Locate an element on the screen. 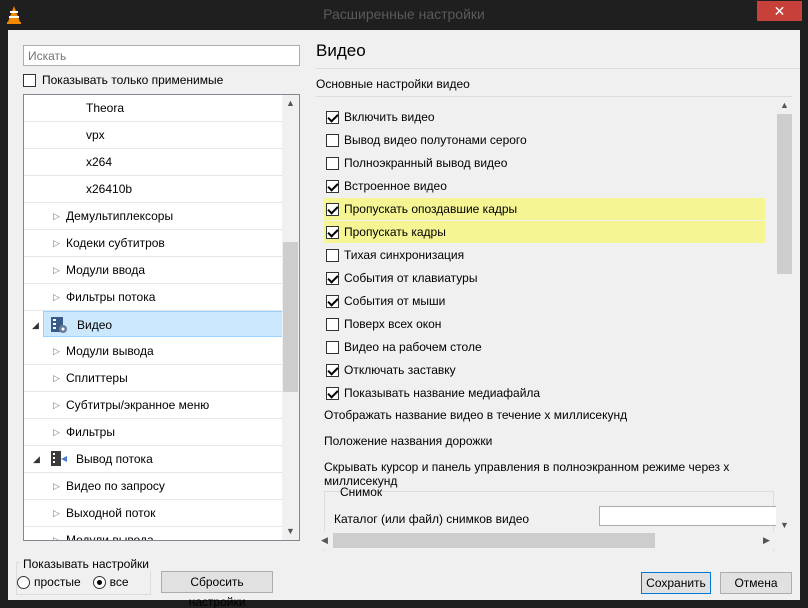 The height and width of the screenshot is (608, 808). tree-scrollbar: ▲ ▼ is located at coordinates (290, 317).